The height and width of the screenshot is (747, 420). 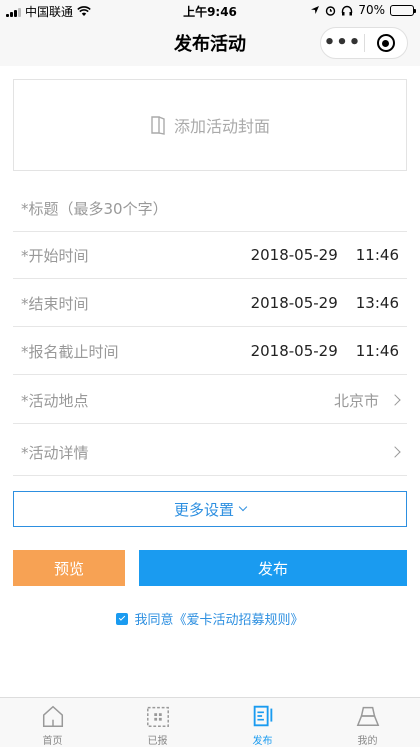 I want to click on chevron-down-icon, so click(x=243, y=507).